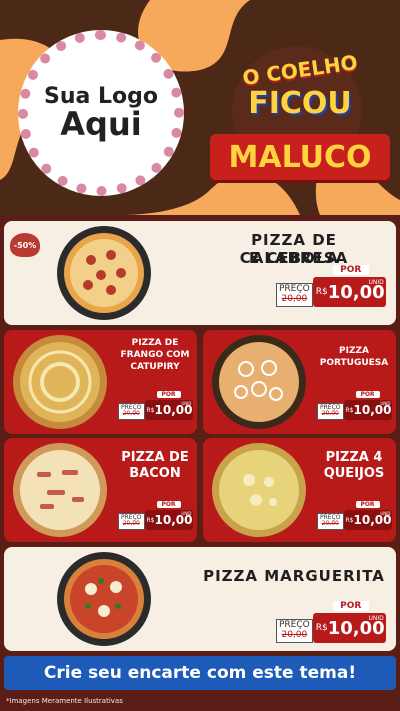  Describe the element at coordinates (294, 576) in the screenshot. I see `product-title: PIZZA MARGUERITA` at that location.